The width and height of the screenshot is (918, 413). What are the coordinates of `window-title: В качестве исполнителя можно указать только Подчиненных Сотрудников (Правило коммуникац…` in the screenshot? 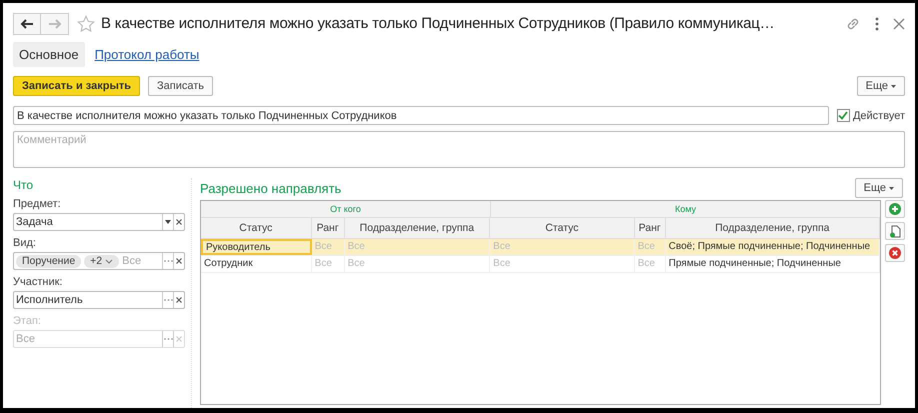 It's located at (438, 23).